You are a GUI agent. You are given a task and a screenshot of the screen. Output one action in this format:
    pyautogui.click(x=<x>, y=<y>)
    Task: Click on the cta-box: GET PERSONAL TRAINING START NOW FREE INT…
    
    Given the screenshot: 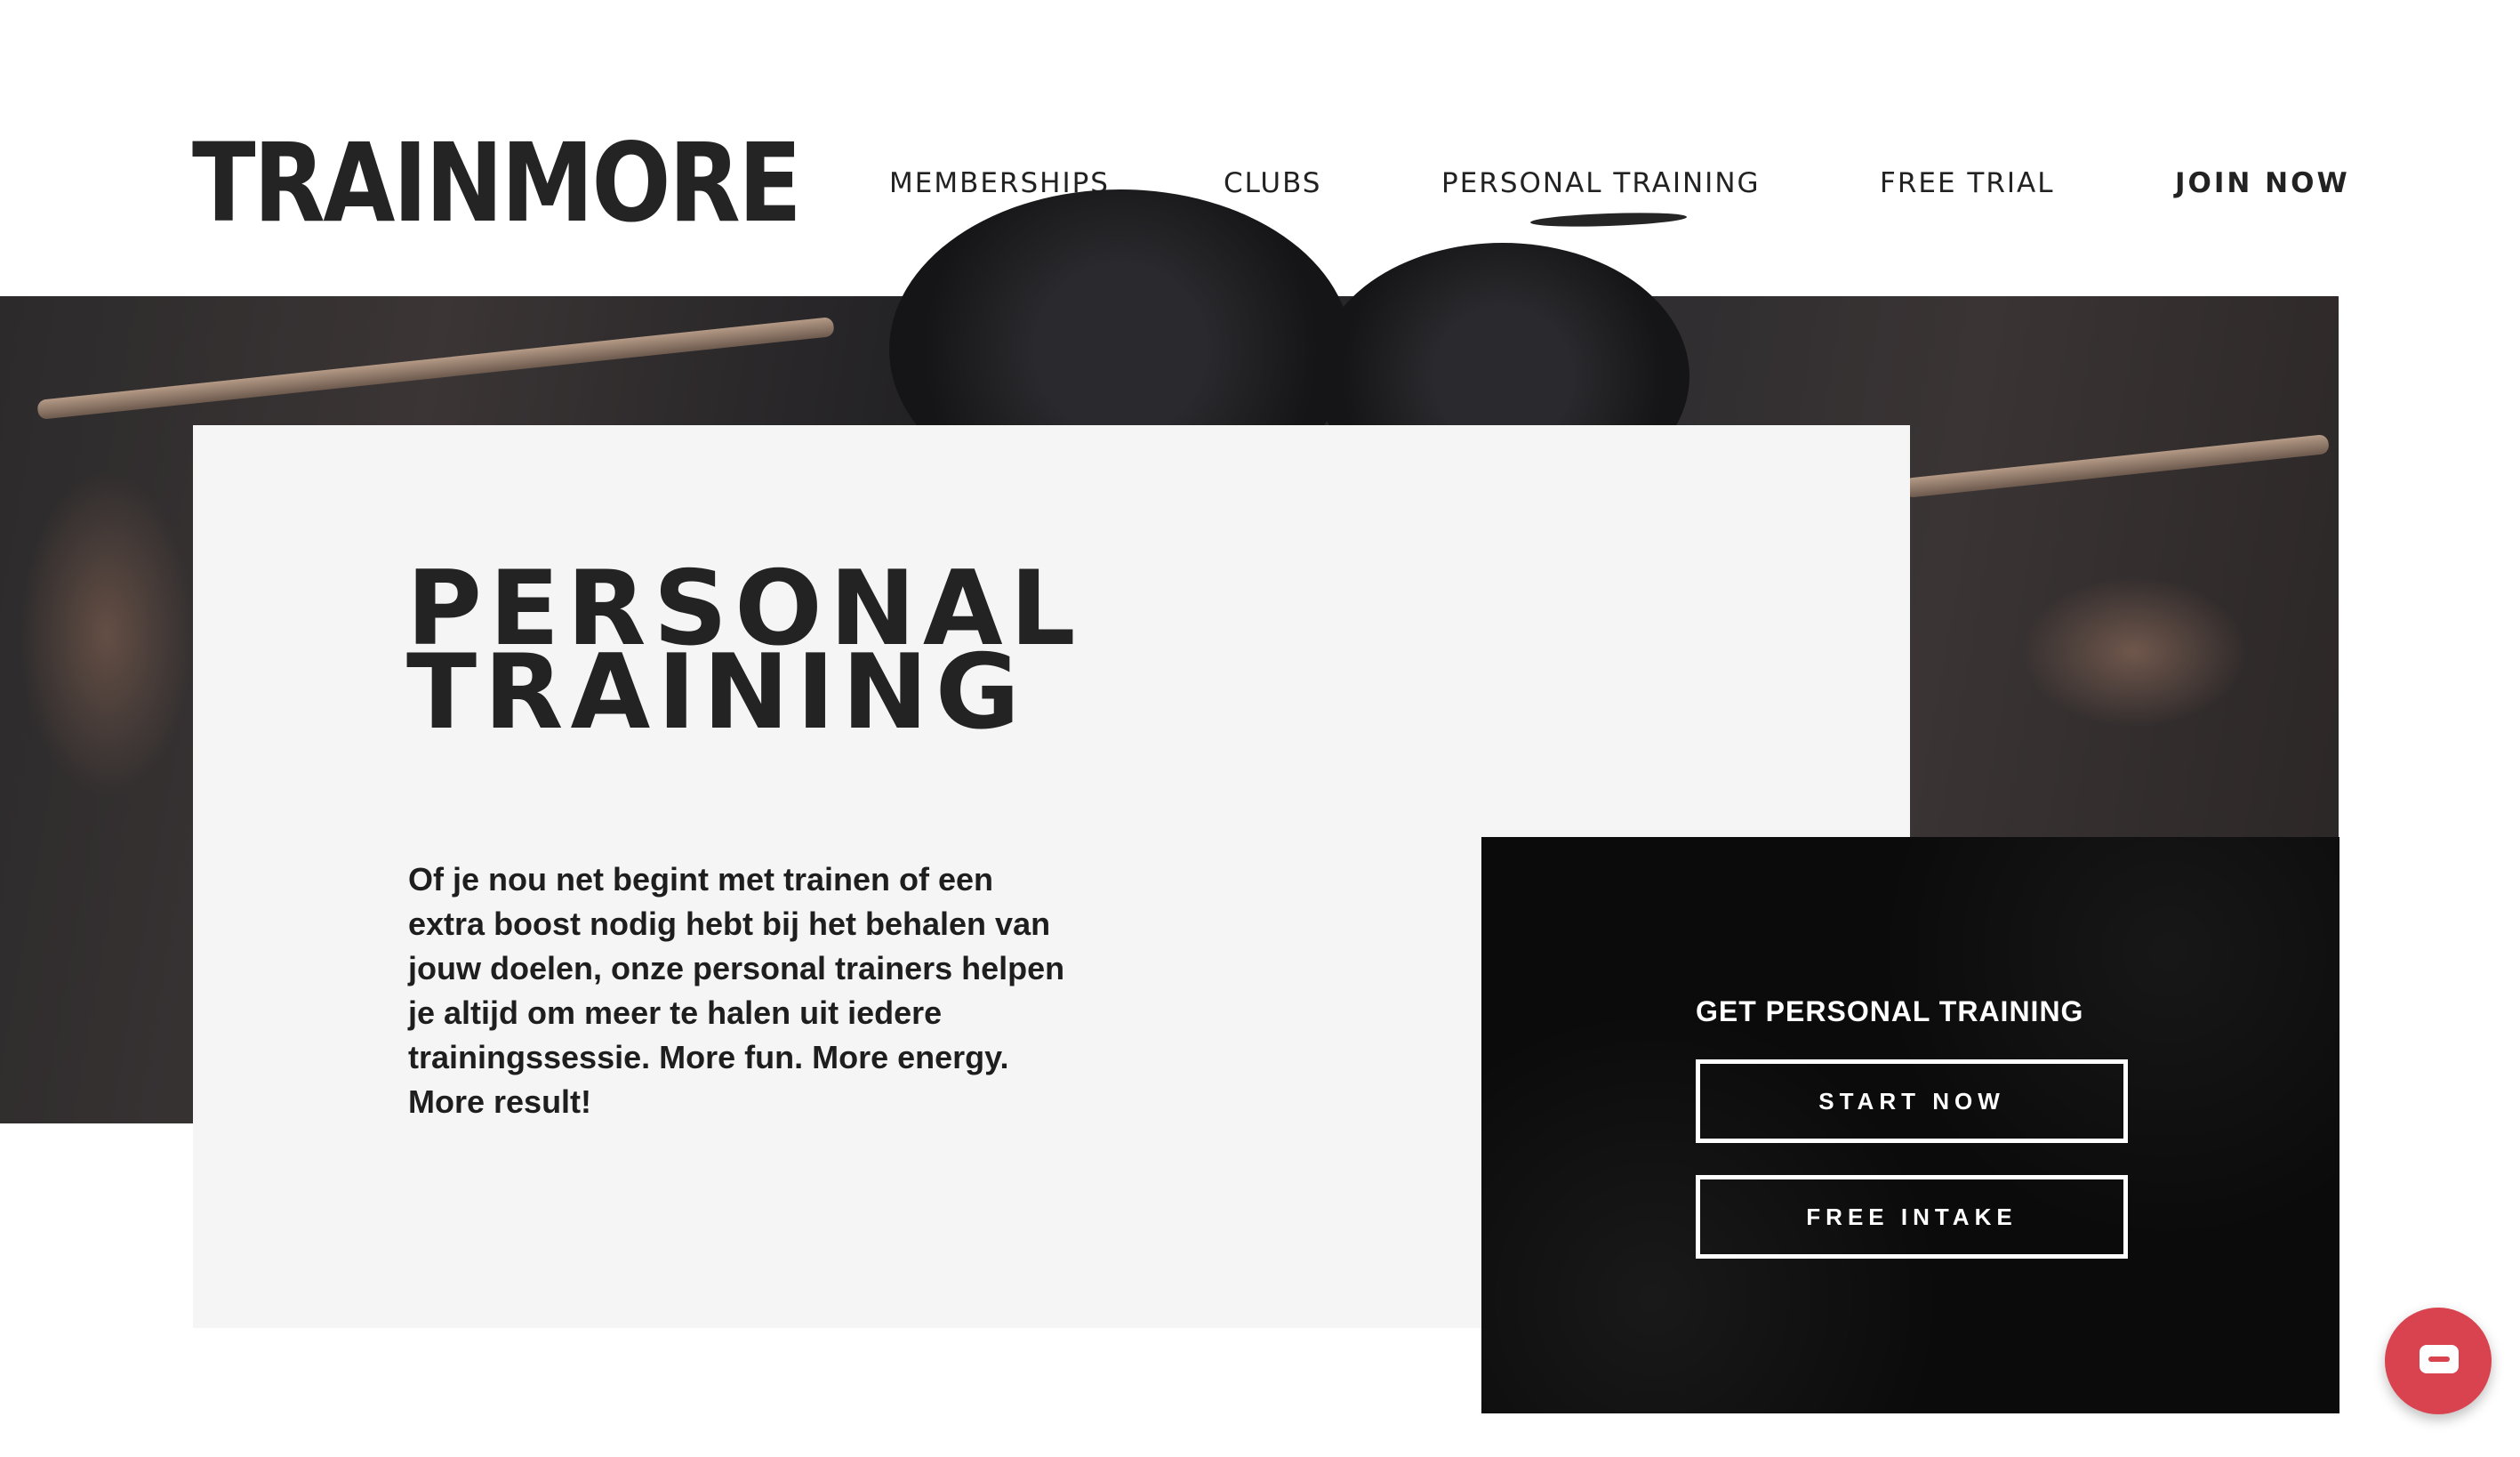 What is the action you would take?
    pyautogui.click(x=1910, y=1125)
    